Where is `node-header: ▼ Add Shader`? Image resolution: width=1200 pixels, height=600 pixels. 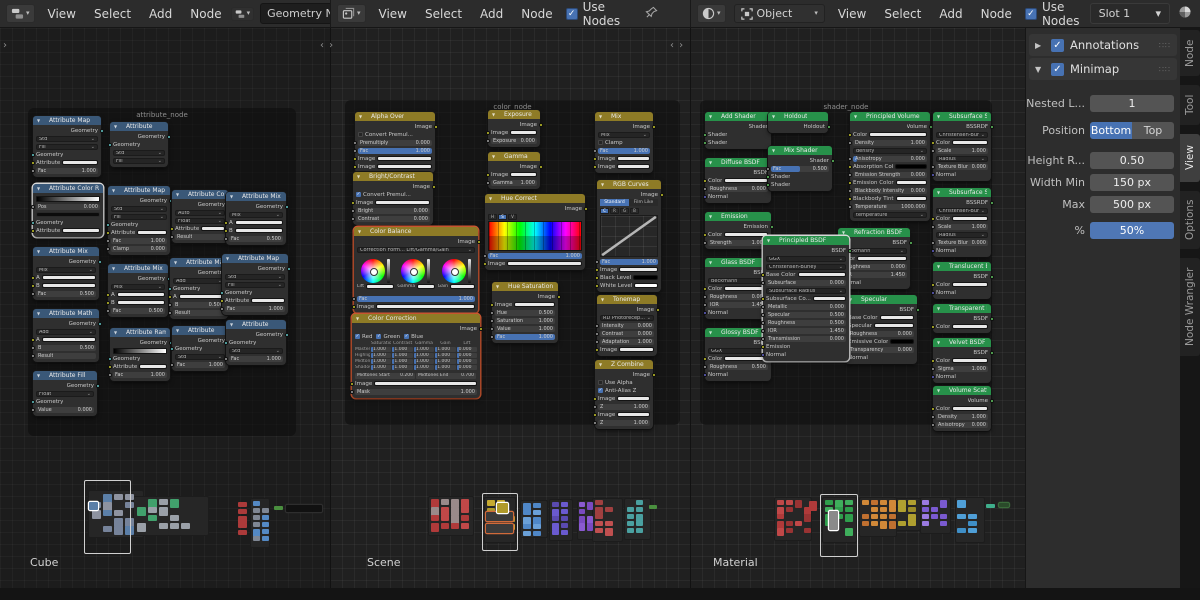
node-header: ▼ Add Shader is located at coordinates (738, 116).